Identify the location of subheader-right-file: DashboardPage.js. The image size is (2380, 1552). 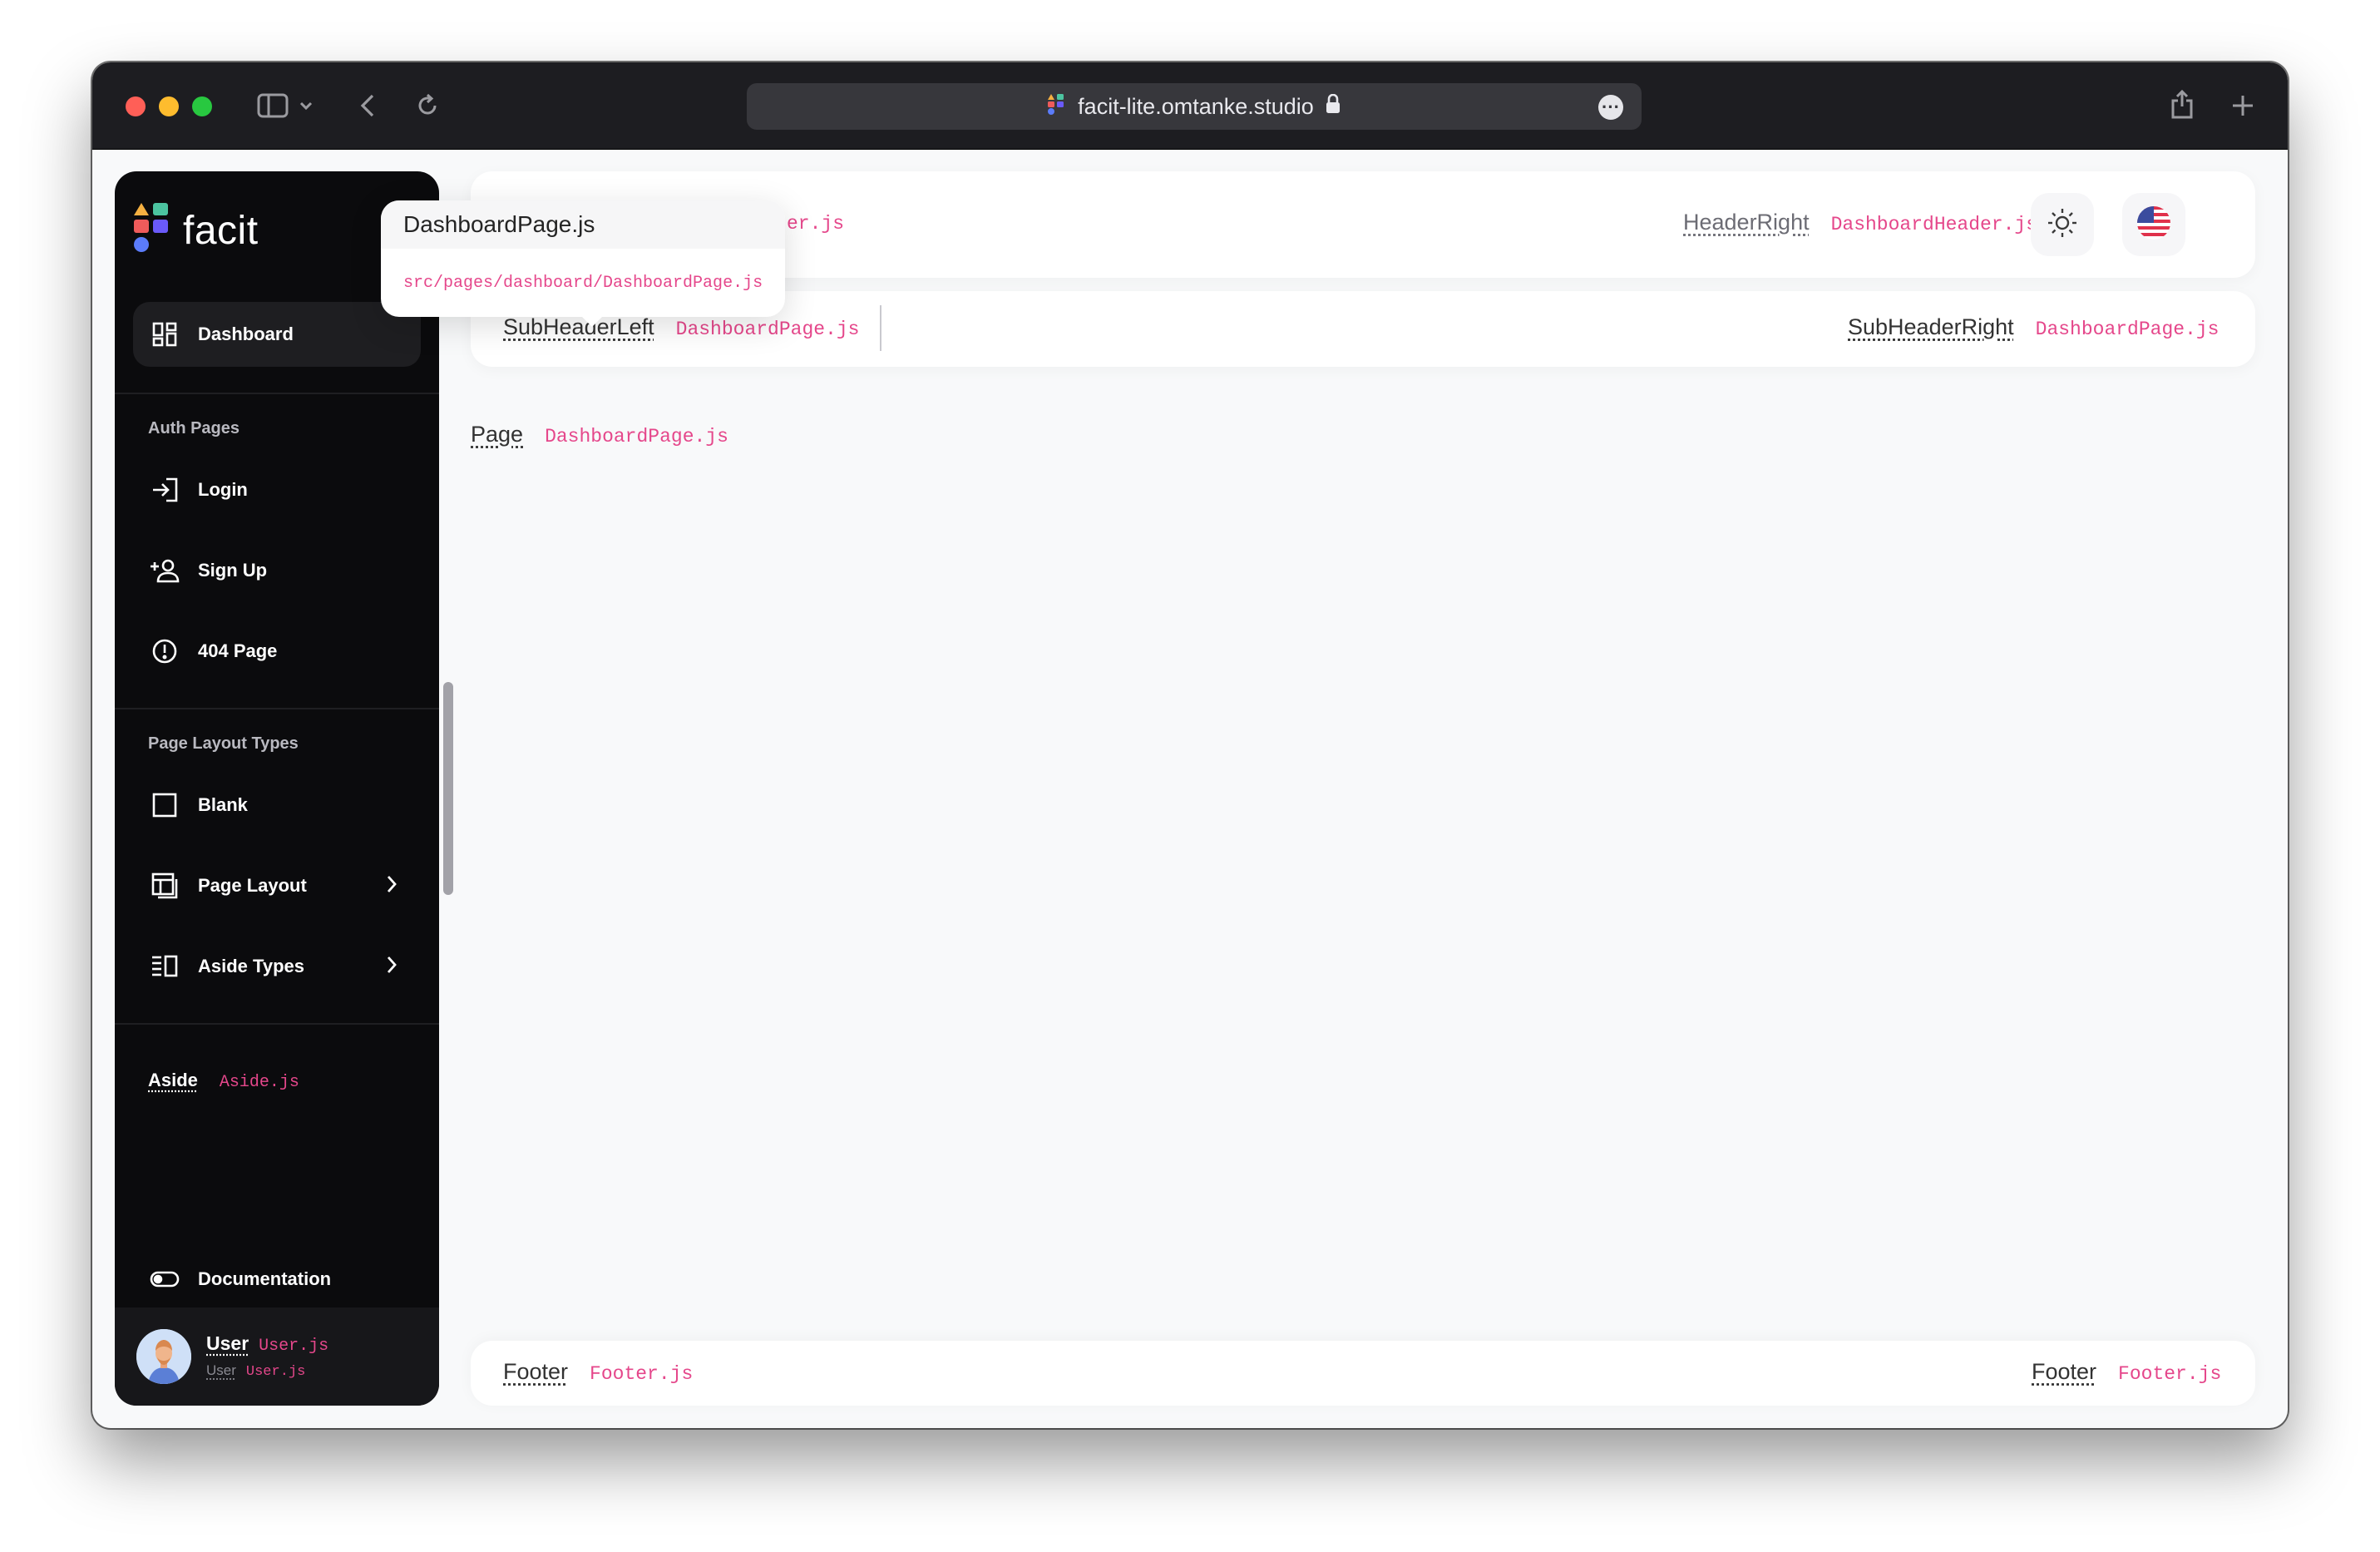
(2127, 329).